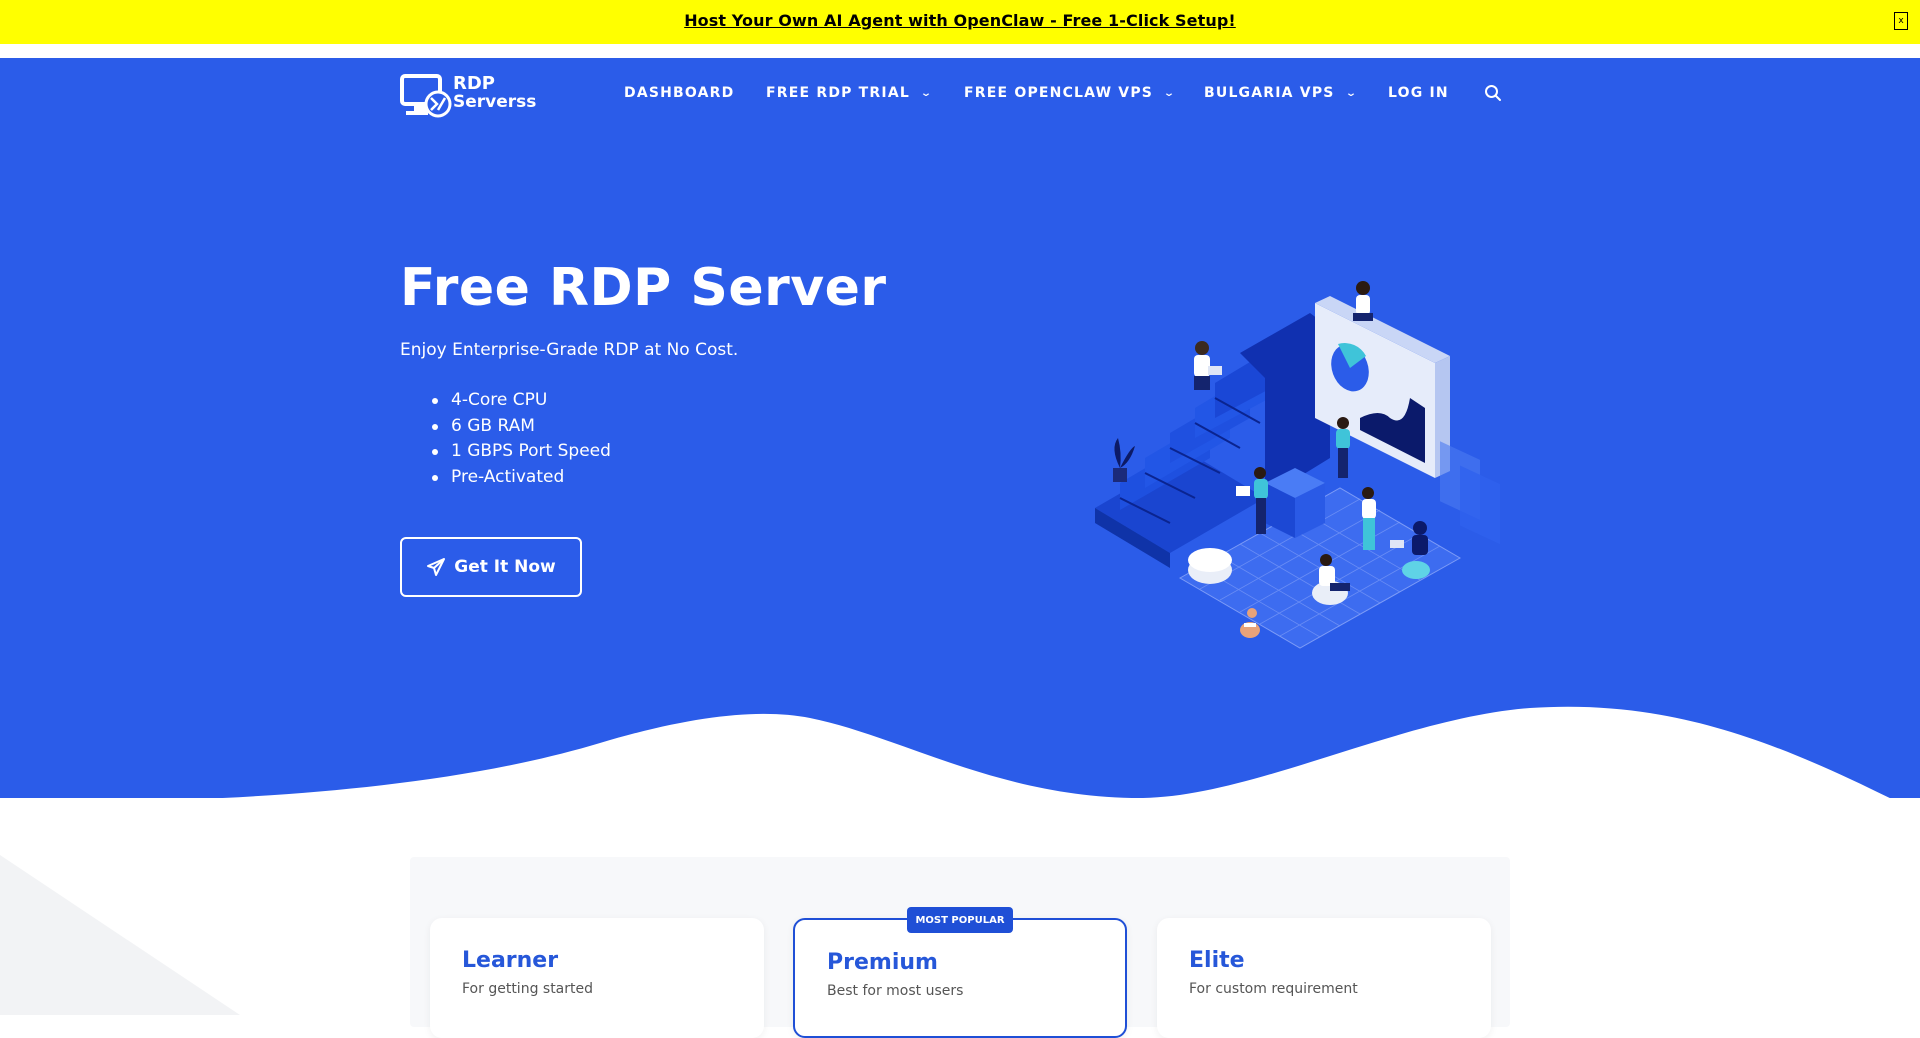 This screenshot has width=1920, height=1038. Describe the element at coordinates (597, 978) in the screenshot. I see `plan-card-learner: Learner For getting started` at that location.